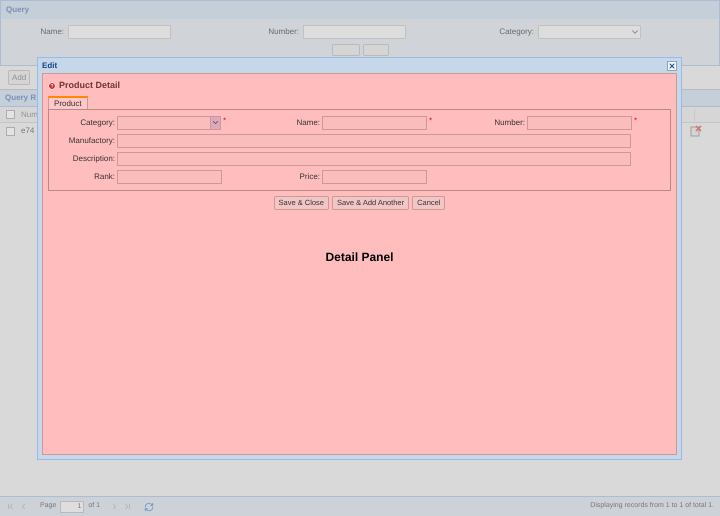 The width and height of the screenshot is (720, 516). What do you see at coordinates (52, 86) in the screenshot?
I see `help-icon` at bounding box center [52, 86].